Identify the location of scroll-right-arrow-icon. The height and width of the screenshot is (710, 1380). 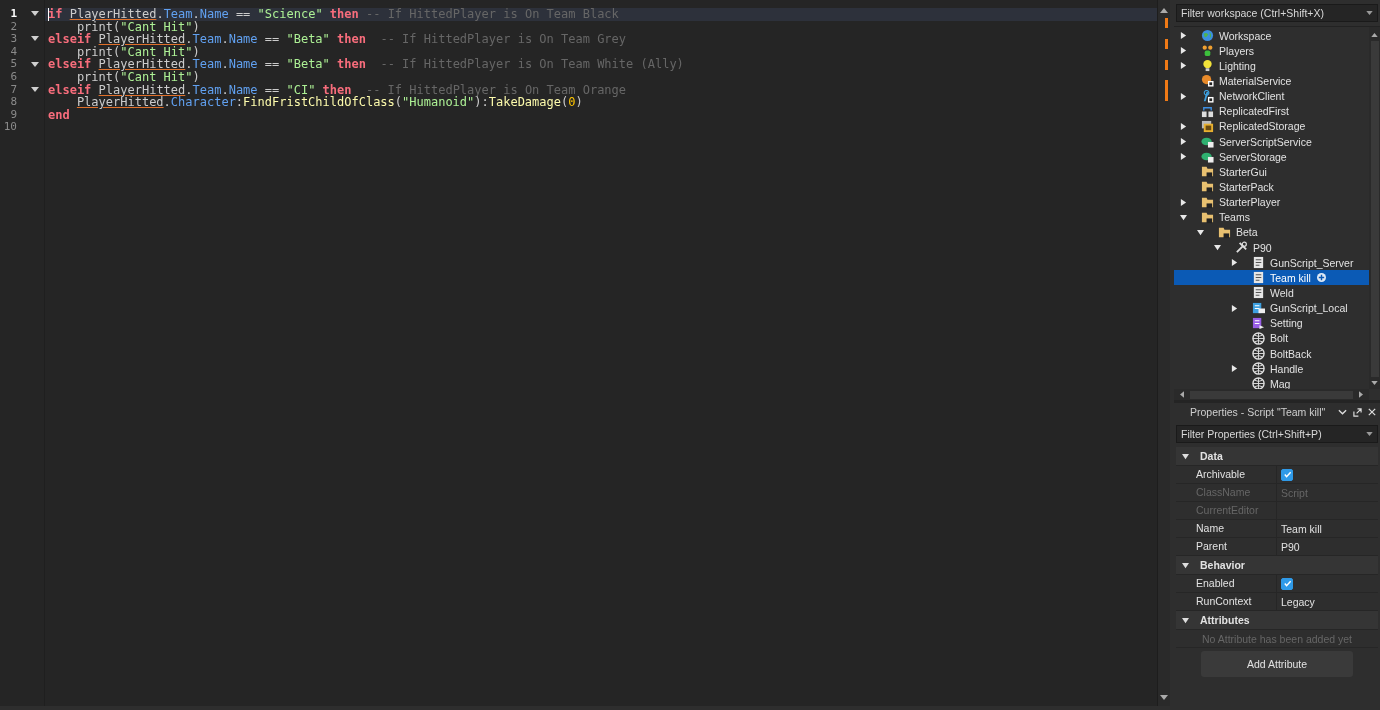
(1361, 394).